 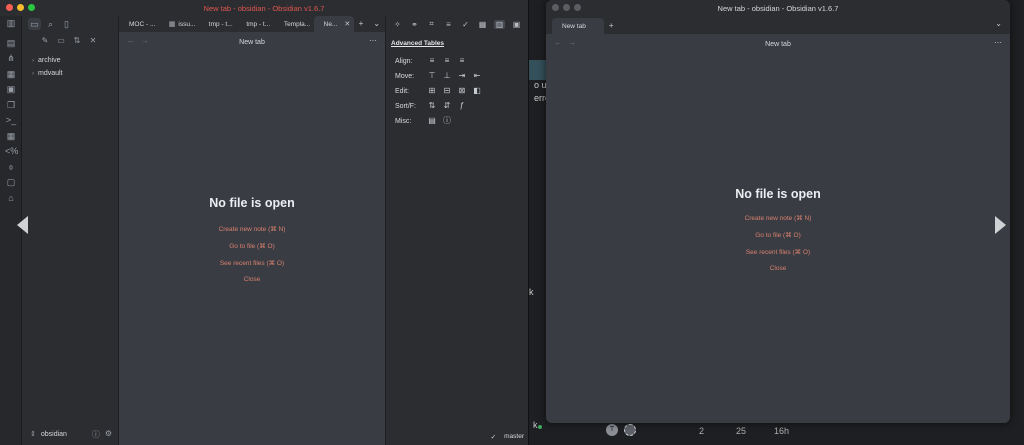 I want to click on check-icon: ✓, so click(x=465, y=24).